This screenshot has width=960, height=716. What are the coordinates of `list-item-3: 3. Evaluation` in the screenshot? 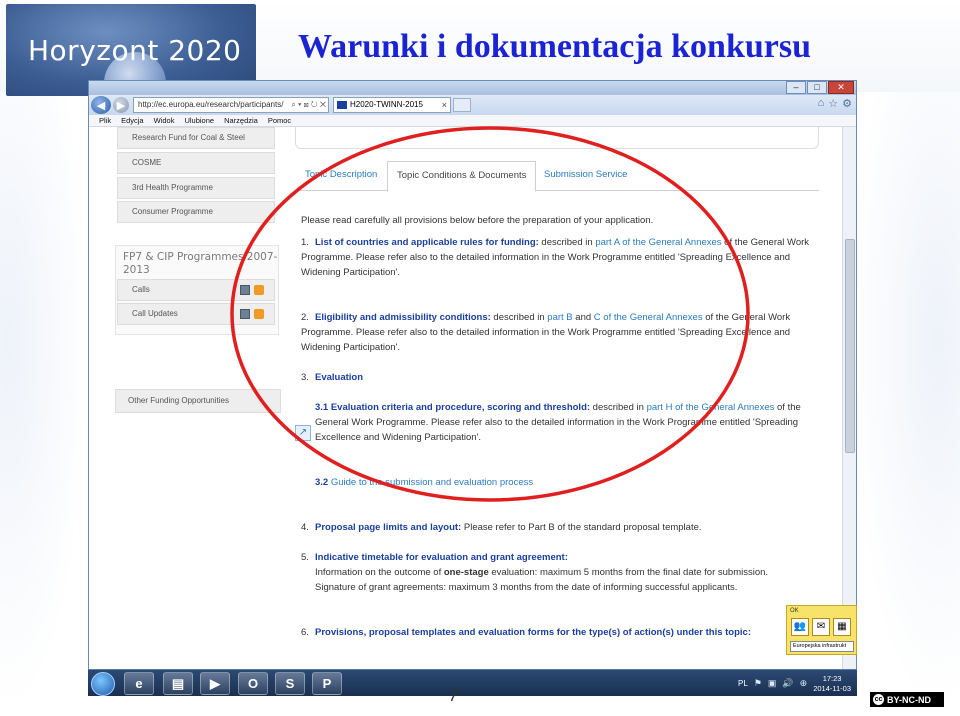 It's located at (332, 377).